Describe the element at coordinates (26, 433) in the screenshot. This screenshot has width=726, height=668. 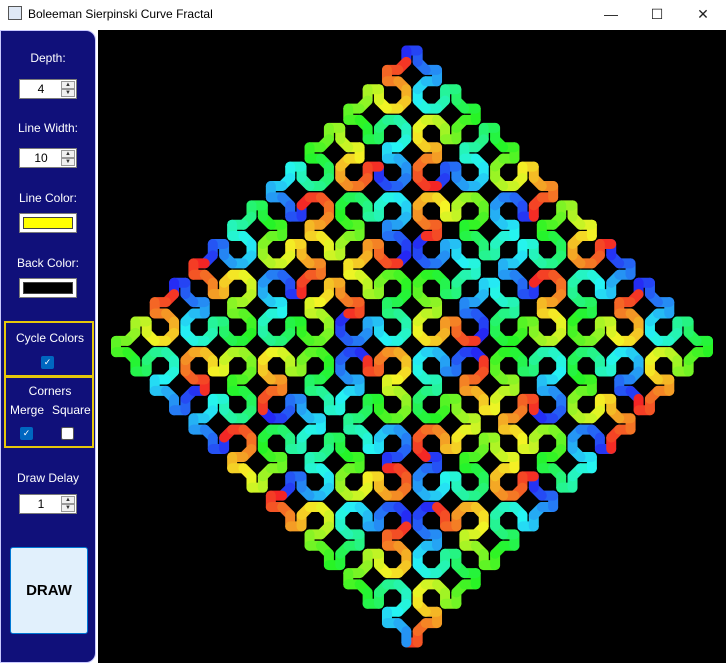
I see `merge-checkbox: ✓` at that location.